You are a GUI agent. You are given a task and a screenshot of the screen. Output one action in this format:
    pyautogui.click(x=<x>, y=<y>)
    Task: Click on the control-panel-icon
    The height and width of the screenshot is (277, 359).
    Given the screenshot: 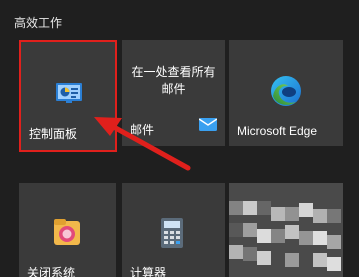 What is the action you would take?
    pyautogui.click(x=69, y=95)
    